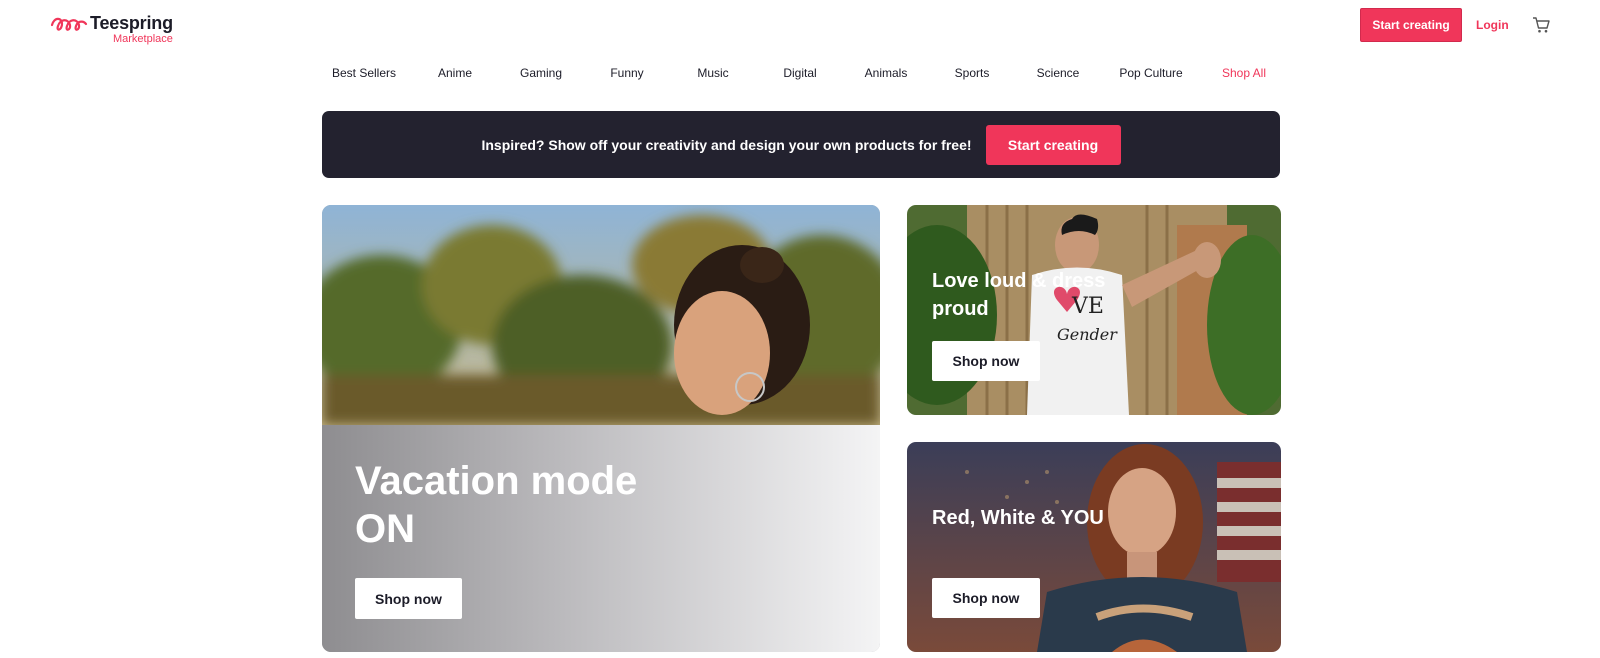 The height and width of the screenshot is (658, 1600). I want to click on patriotic-hero-image, so click(1094, 547).